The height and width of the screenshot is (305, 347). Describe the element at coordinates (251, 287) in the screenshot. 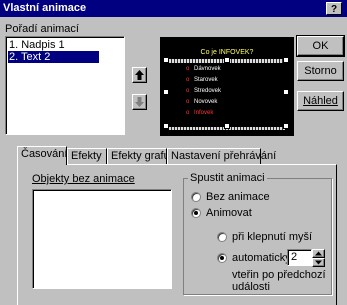

I see `seconds-after-label-2: události` at that location.